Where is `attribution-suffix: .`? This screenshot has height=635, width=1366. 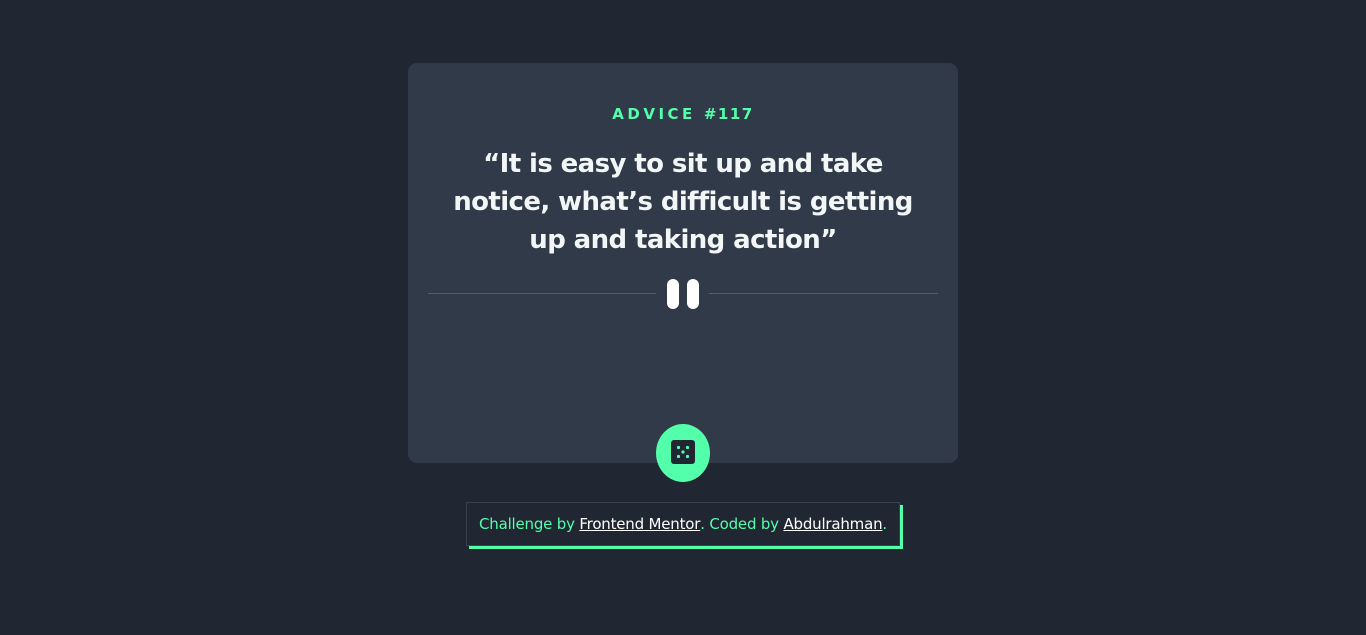
attribution-suffix: . is located at coordinates (884, 524).